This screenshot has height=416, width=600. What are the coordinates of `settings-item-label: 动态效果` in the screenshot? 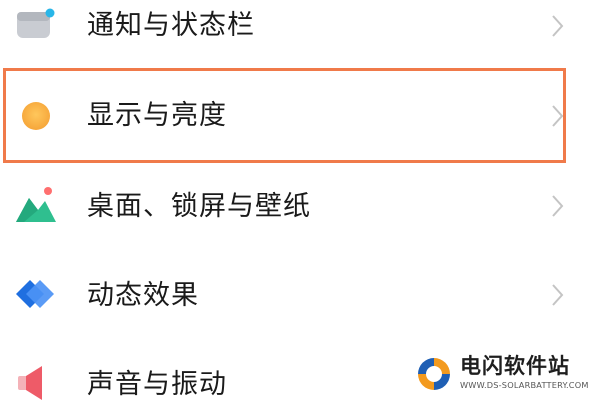 It's located at (143, 295).